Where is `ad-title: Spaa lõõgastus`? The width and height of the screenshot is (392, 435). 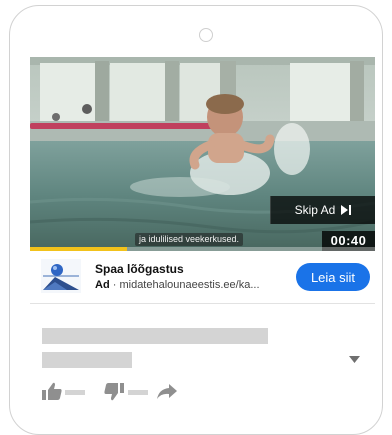 ad-title: Spaa lõõgastus is located at coordinates (139, 269).